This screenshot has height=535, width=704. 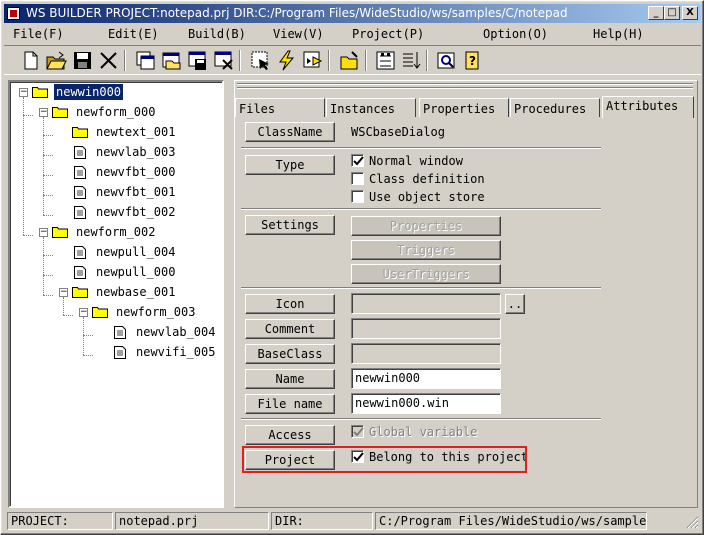 I want to click on tab-properties: Properties, so click(x=464, y=107).